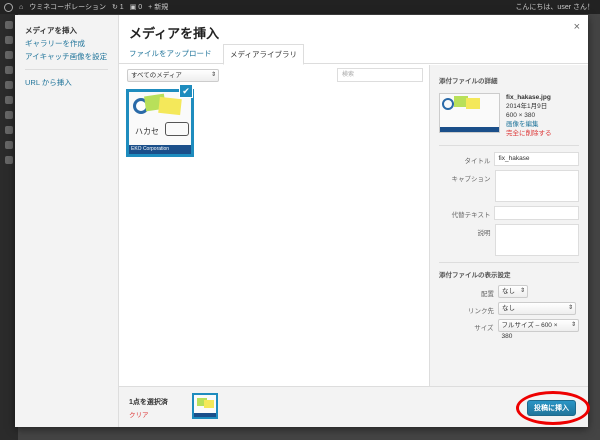 The width and height of the screenshot is (600, 440). Describe the element at coordinates (9, 85) in the screenshot. I see `comments-menu-icon` at that location.